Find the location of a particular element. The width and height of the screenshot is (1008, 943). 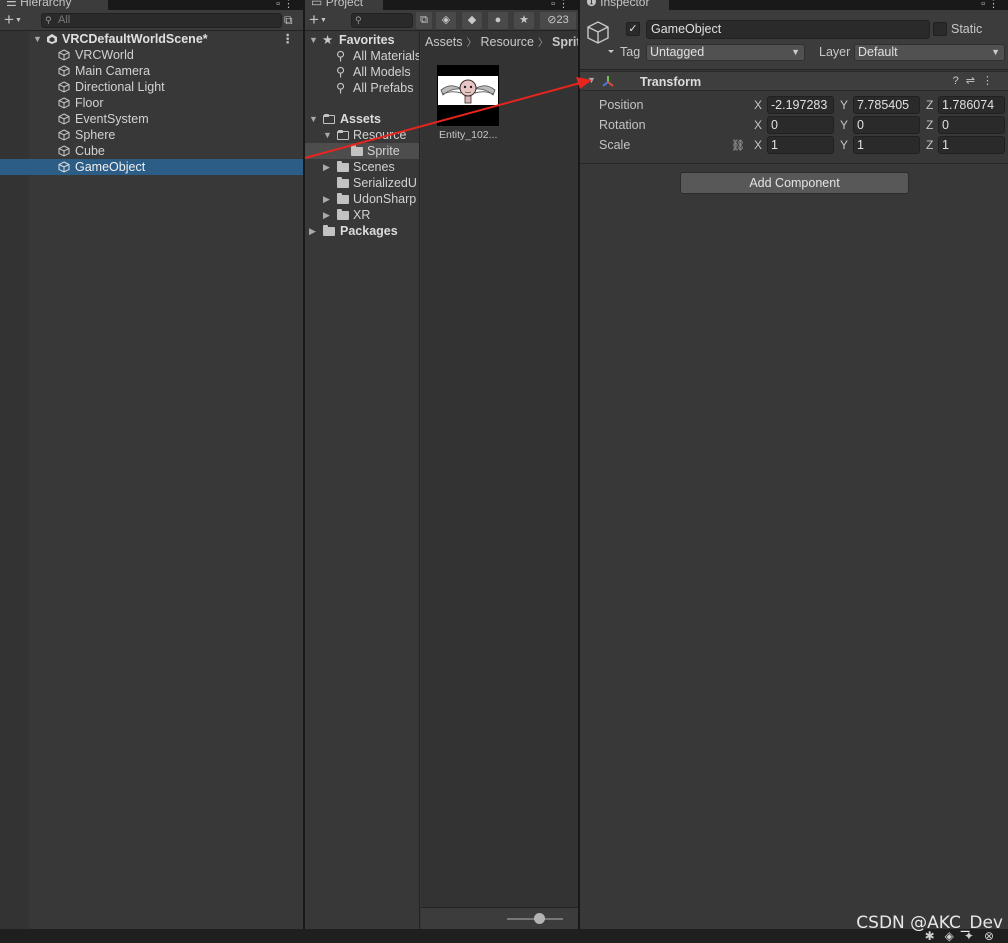

object-name-field: GameObject is located at coordinates (788, 29).